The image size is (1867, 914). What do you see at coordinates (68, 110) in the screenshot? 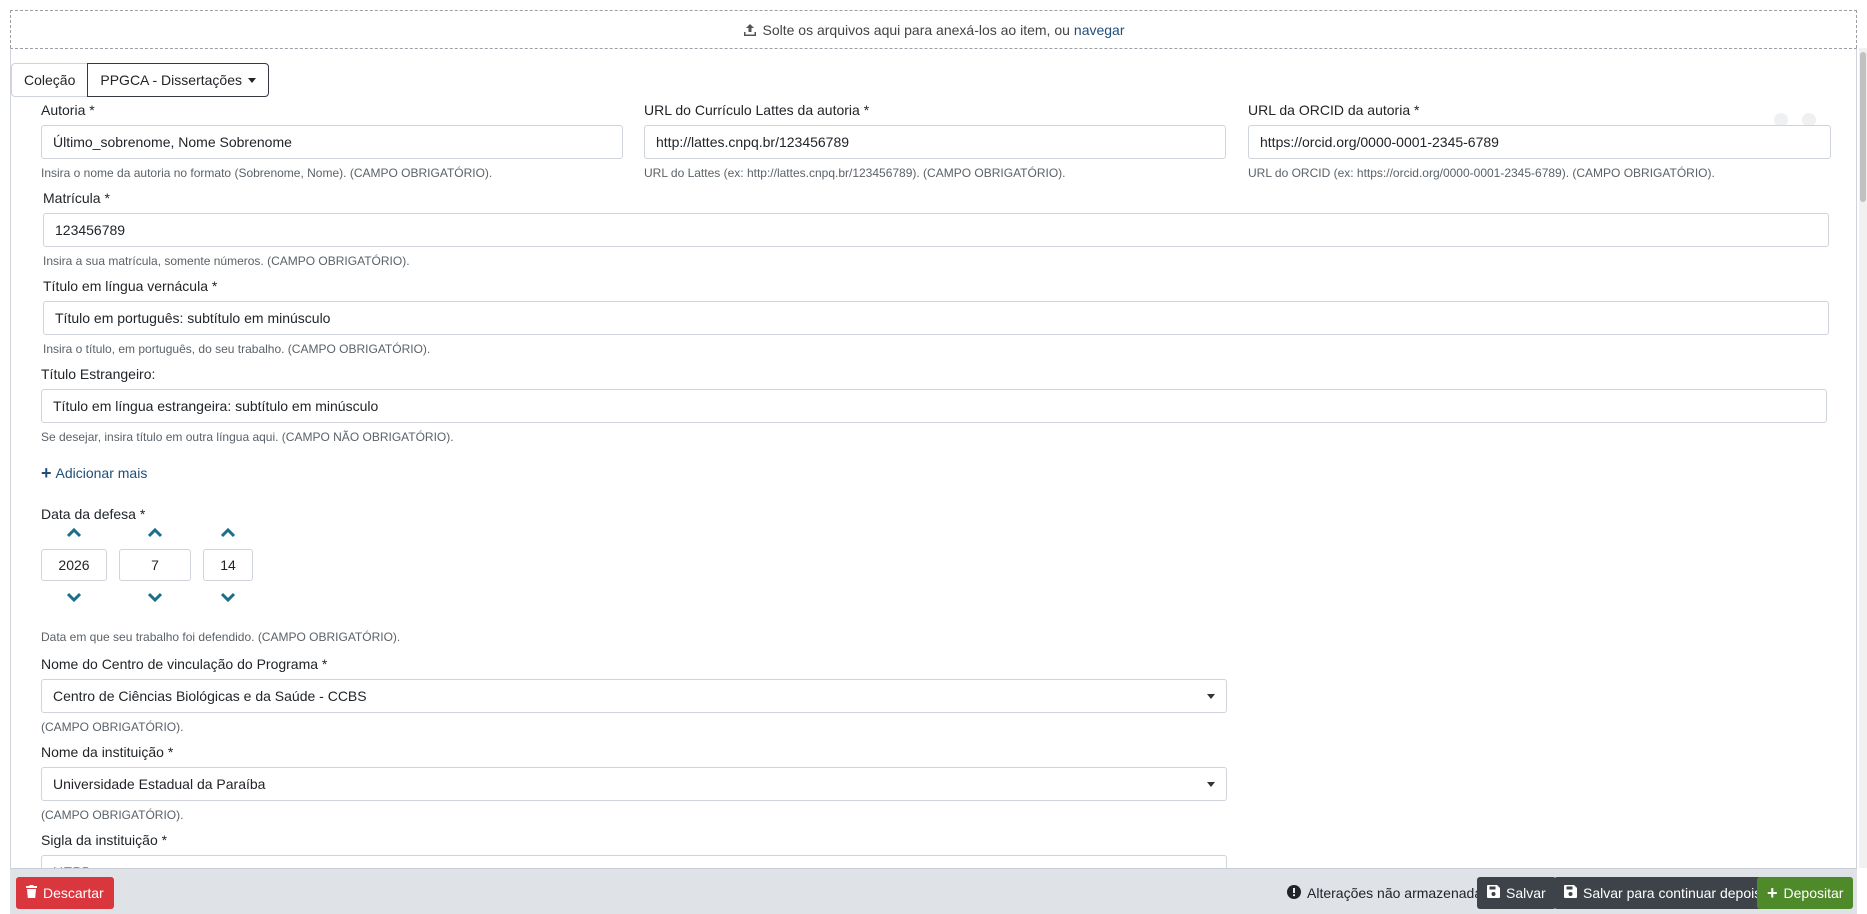
I see `autoria-label: Autoria *` at bounding box center [68, 110].